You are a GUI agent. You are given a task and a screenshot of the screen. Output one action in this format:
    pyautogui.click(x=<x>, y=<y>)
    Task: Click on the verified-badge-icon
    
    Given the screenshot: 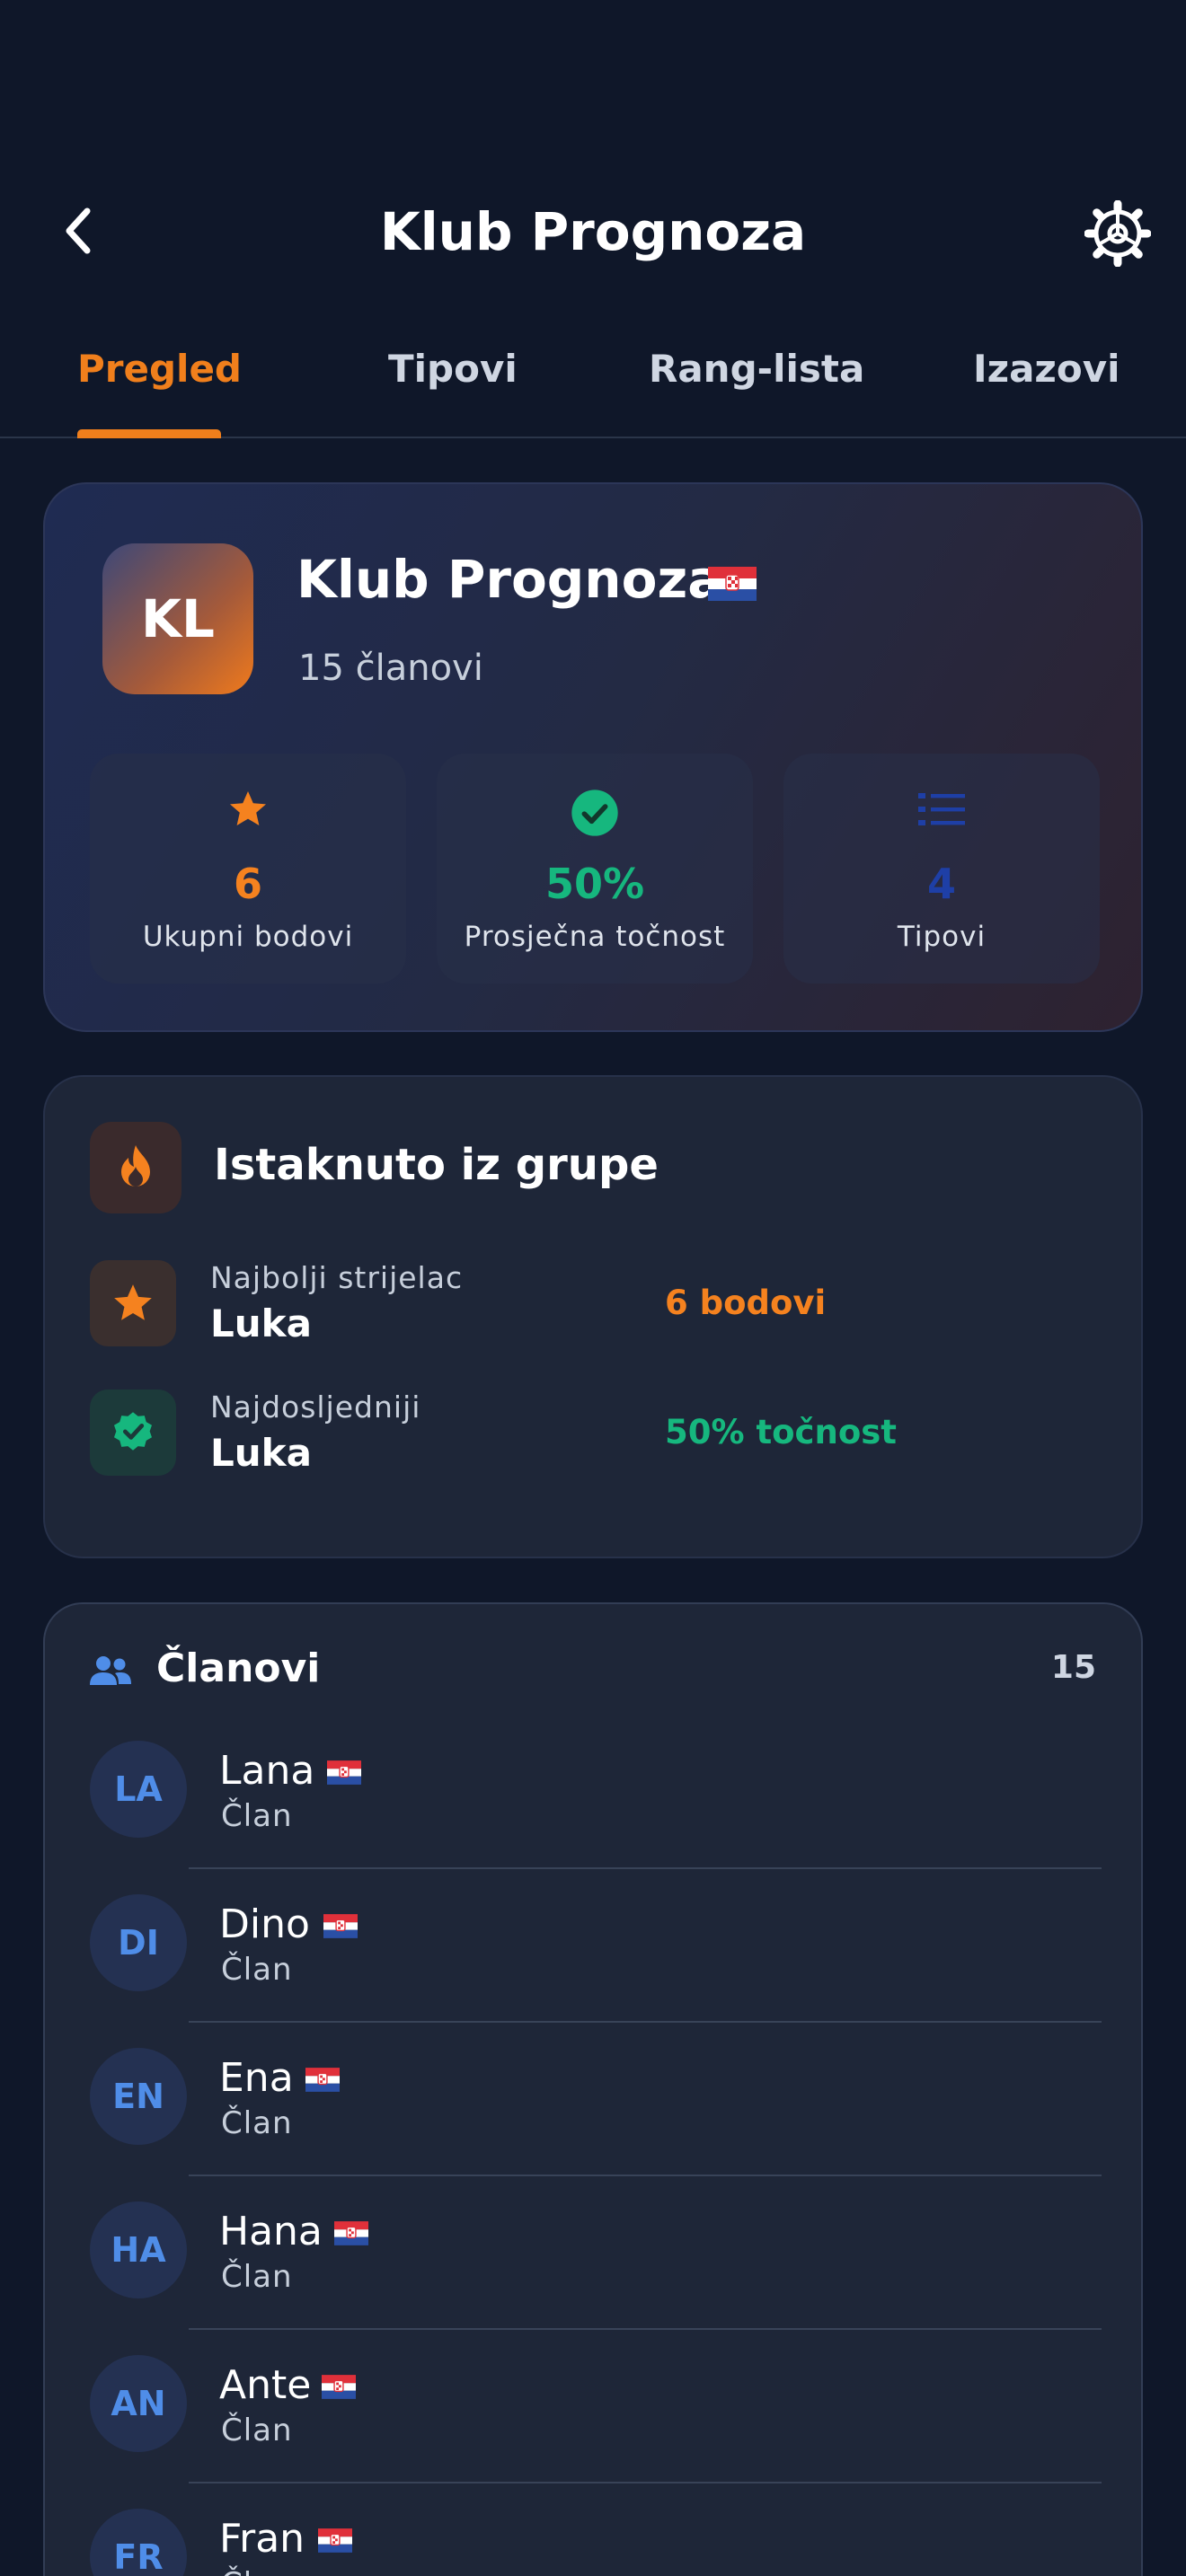 What is the action you would take?
    pyautogui.click(x=133, y=1432)
    